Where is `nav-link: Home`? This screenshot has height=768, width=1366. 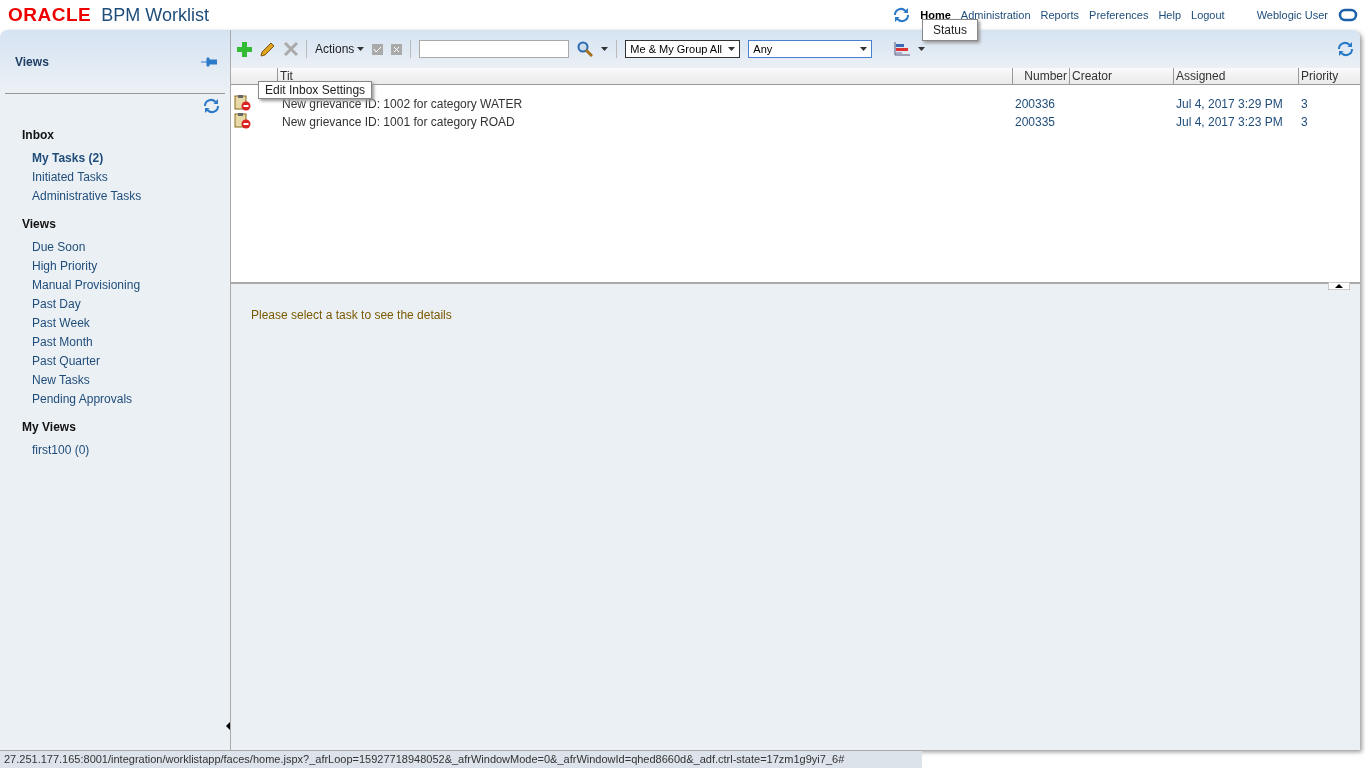 nav-link: Home is located at coordinates (935, 15).